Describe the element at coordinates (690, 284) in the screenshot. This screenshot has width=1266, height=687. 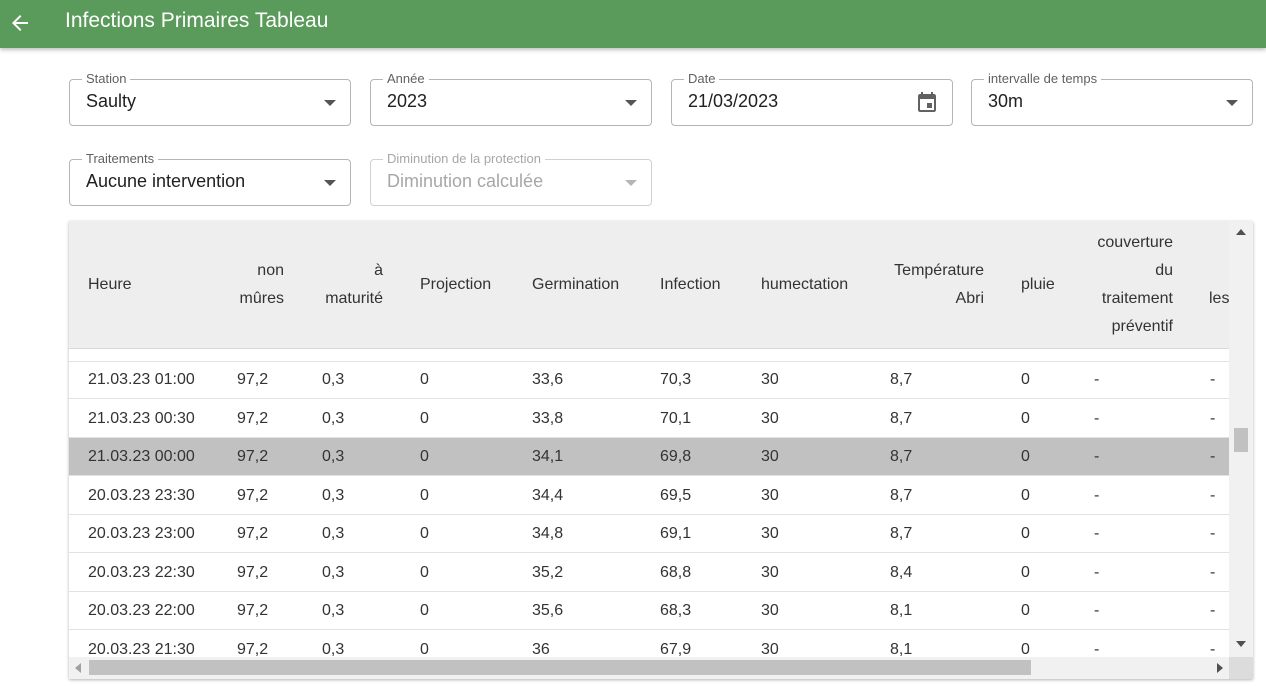
I see `col-infection: Infection` at that location.